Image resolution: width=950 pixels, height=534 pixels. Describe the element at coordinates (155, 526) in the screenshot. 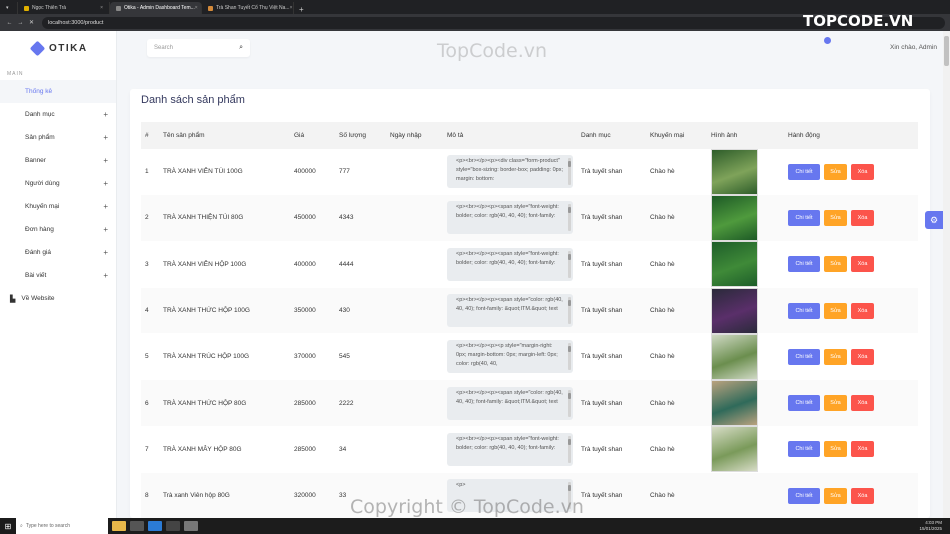

I see `taskbar-app-vscode-icon` at that location.